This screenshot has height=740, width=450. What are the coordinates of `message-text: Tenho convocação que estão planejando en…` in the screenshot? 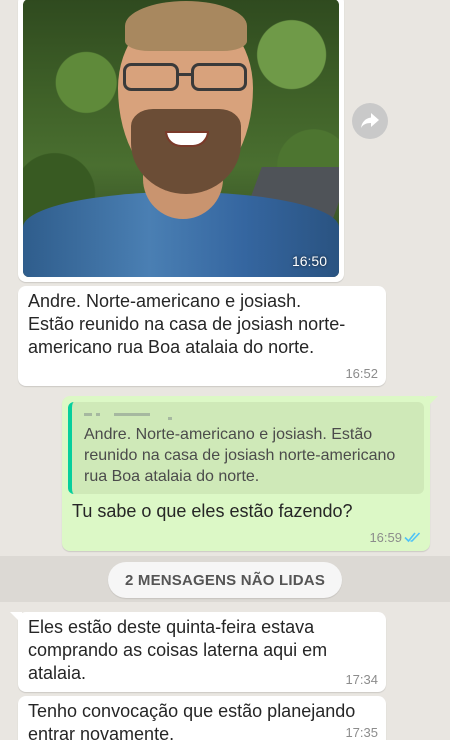 It's located at (192, 720).